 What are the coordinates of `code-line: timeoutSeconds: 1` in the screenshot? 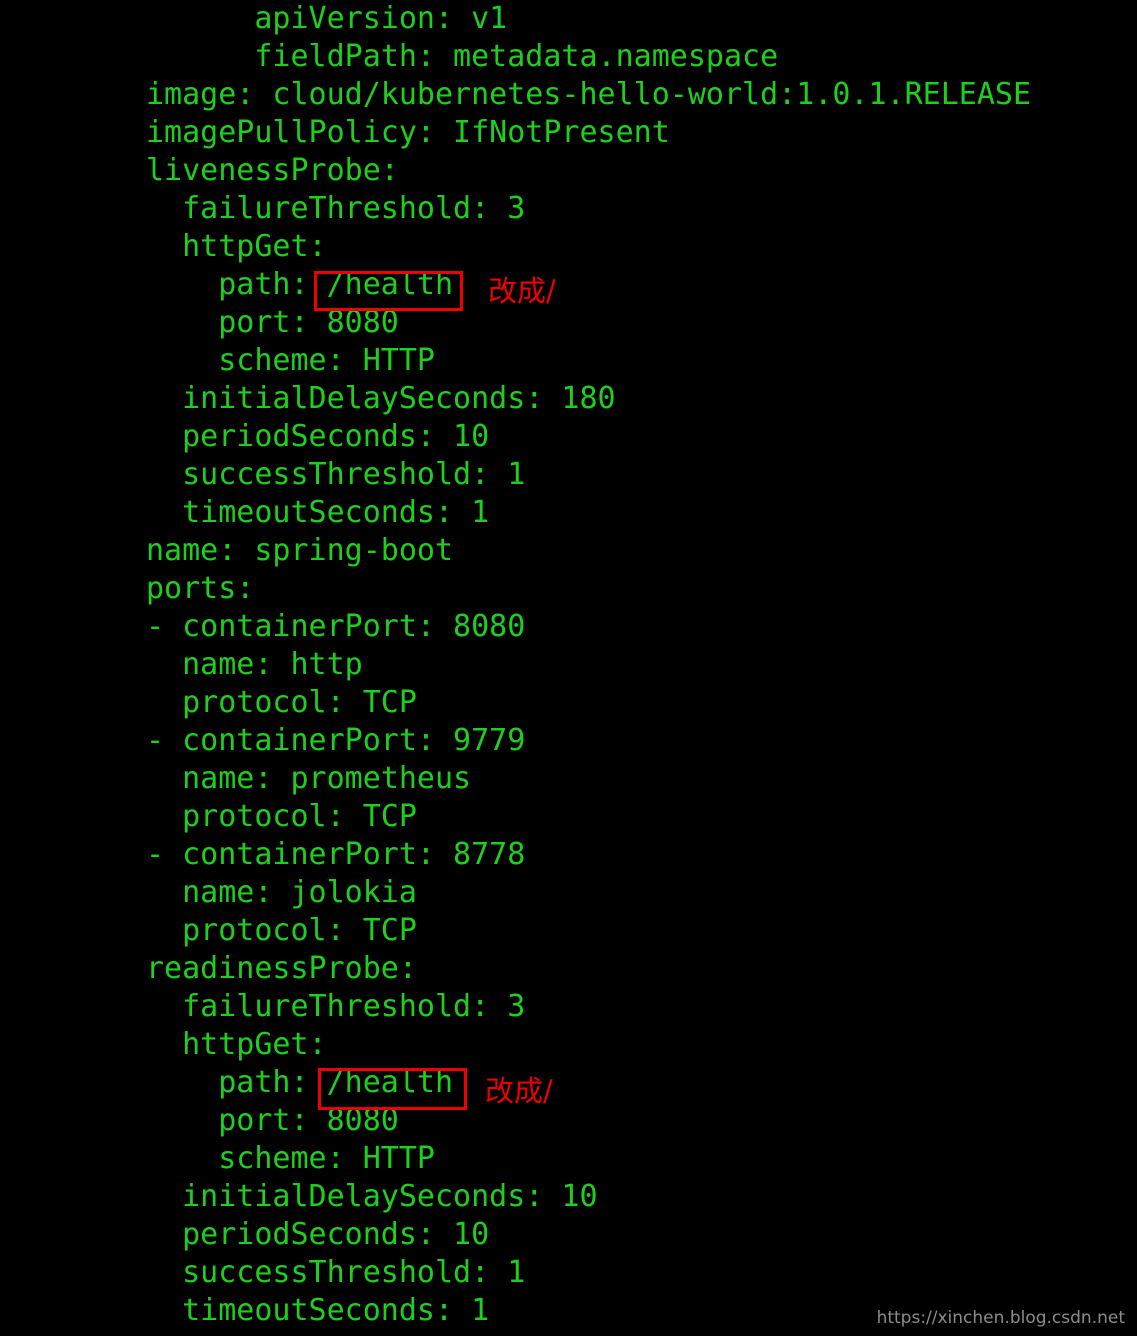 It's located at (318, 512).